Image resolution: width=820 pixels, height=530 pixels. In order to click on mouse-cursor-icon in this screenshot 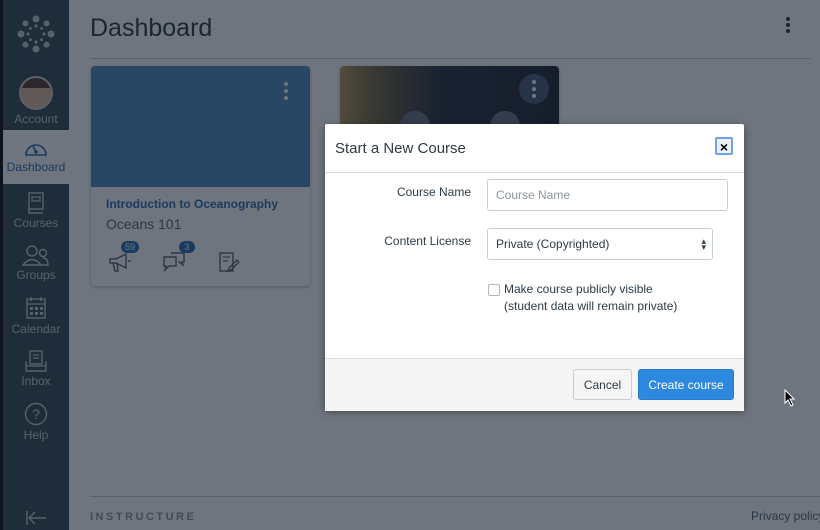, I will do `click(790, 400)`.